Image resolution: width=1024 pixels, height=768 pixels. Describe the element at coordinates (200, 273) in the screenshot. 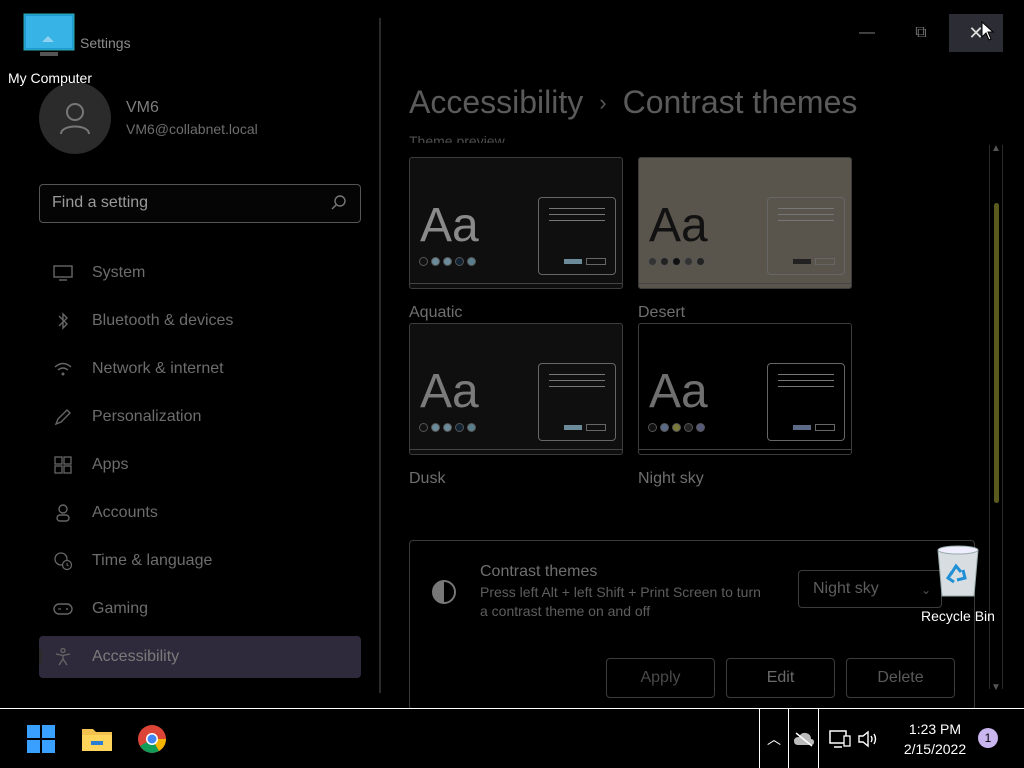

I see `sidebar-item-system: System` at that location.